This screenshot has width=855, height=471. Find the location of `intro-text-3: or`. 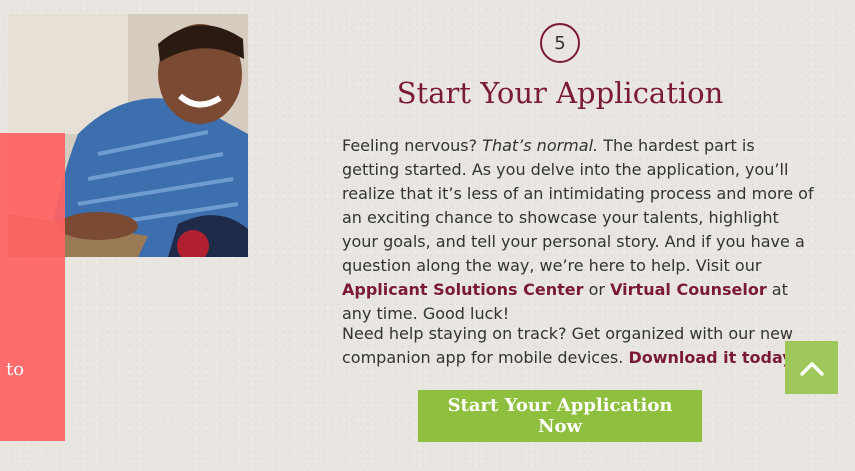

intro-text-3: or is located at coordinates (597, 289).